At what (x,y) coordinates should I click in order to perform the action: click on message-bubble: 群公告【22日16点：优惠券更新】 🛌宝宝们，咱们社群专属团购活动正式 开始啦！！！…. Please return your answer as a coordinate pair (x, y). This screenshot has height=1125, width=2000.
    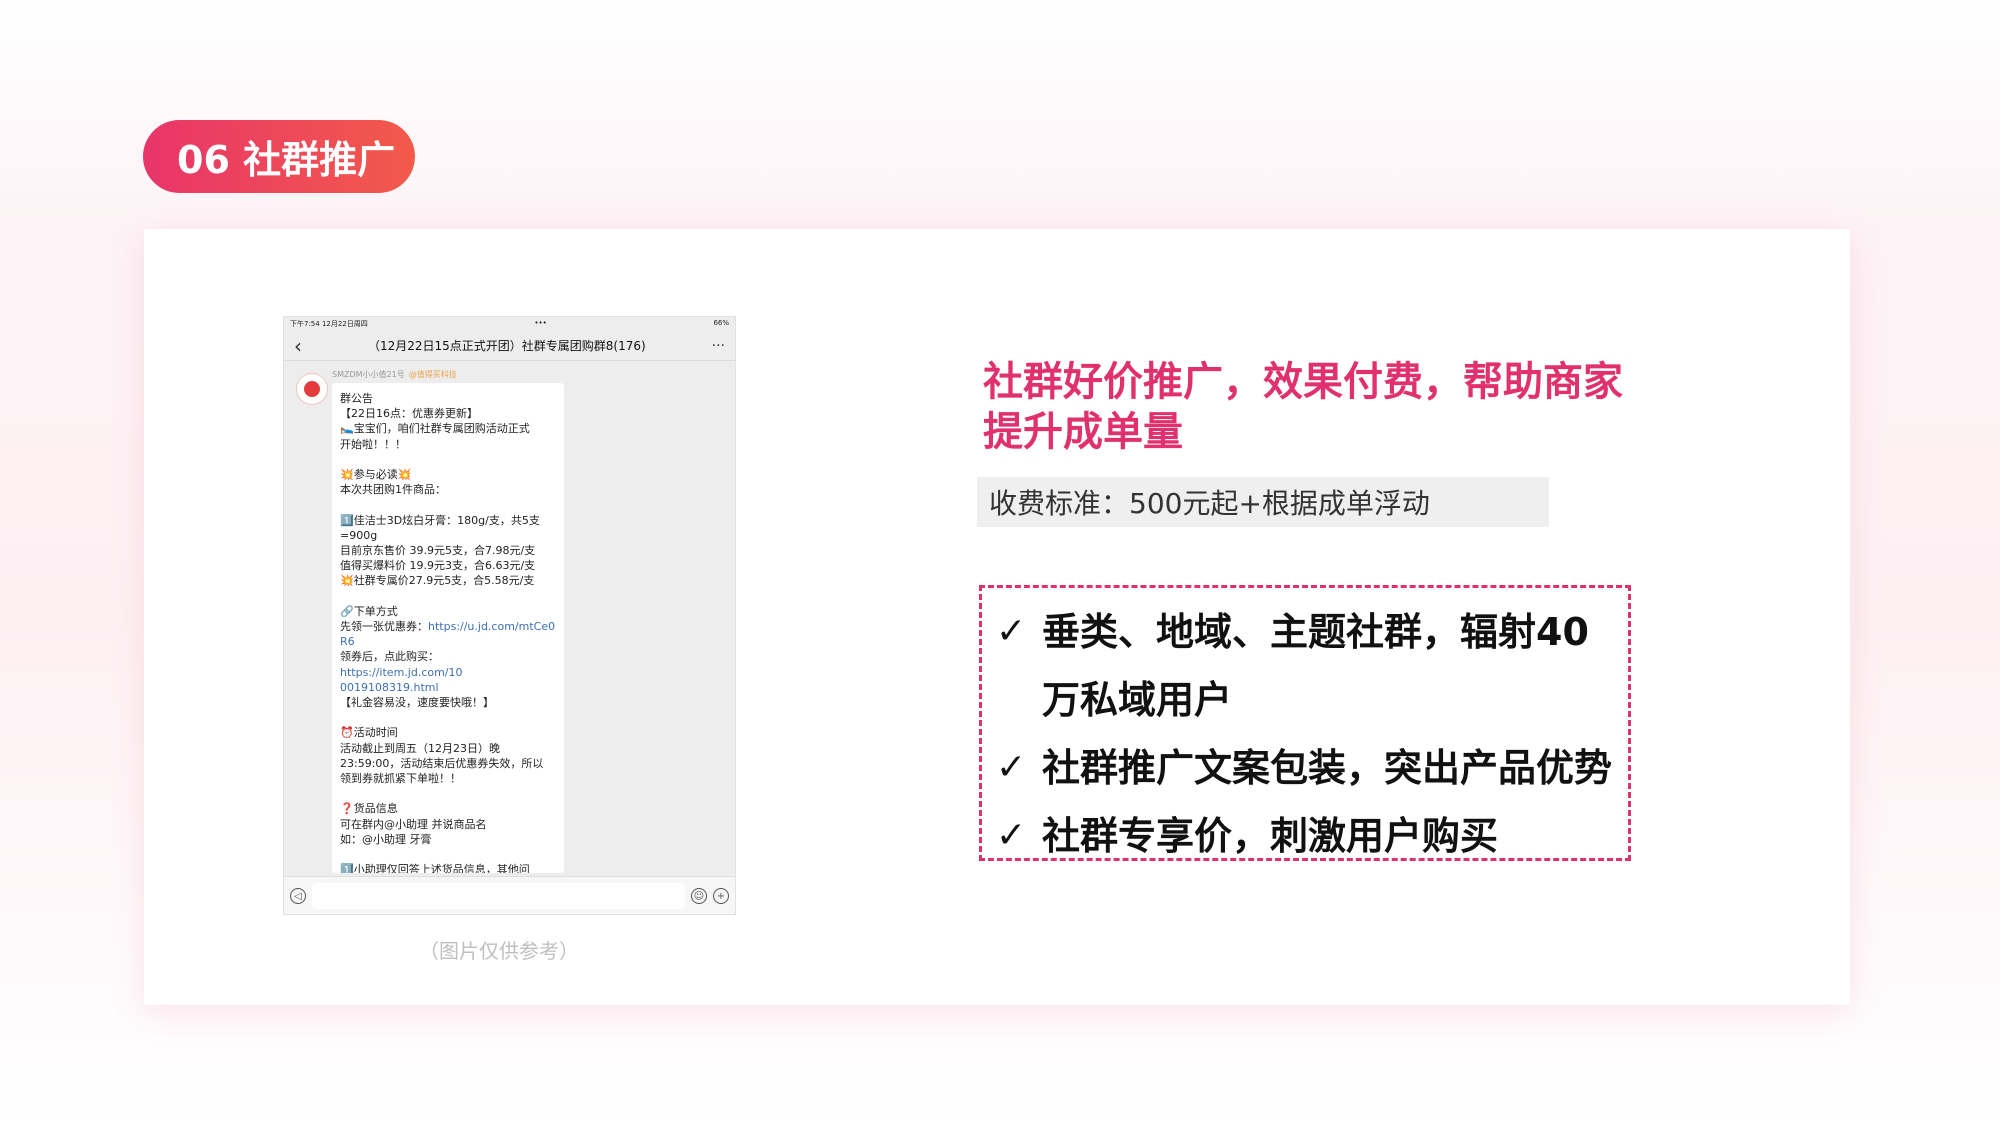
    Looking at the image, I should click on (448, 628).